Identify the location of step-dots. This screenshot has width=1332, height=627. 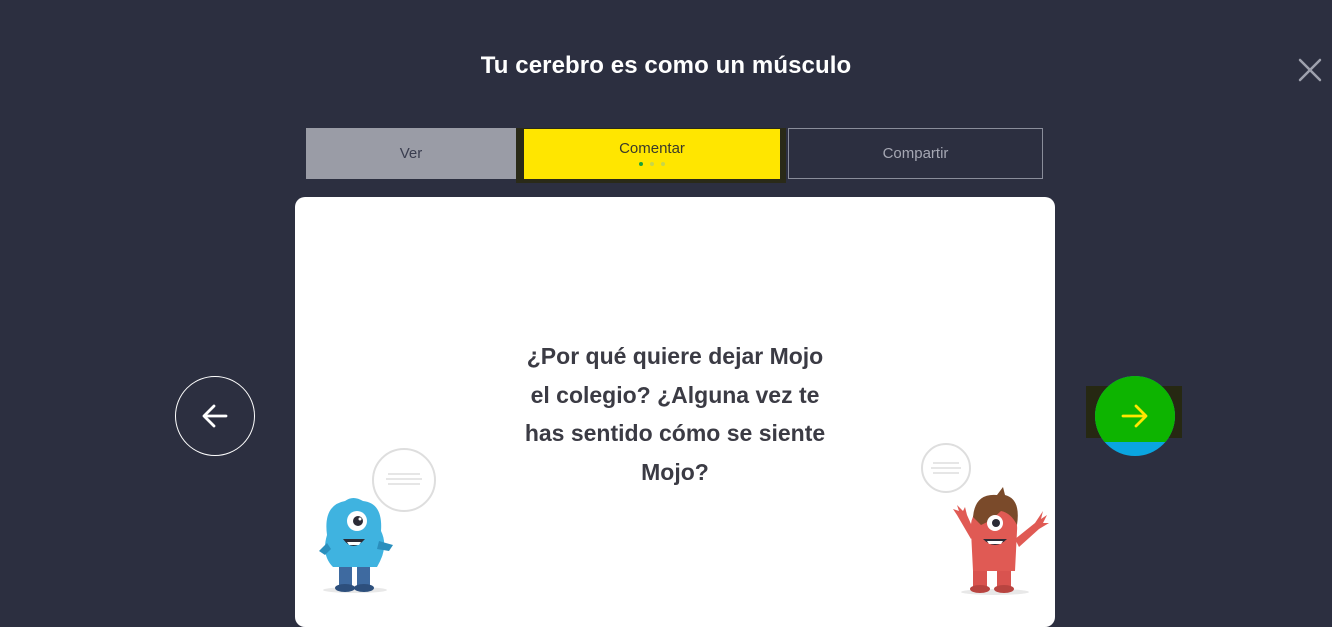
(652, 164).